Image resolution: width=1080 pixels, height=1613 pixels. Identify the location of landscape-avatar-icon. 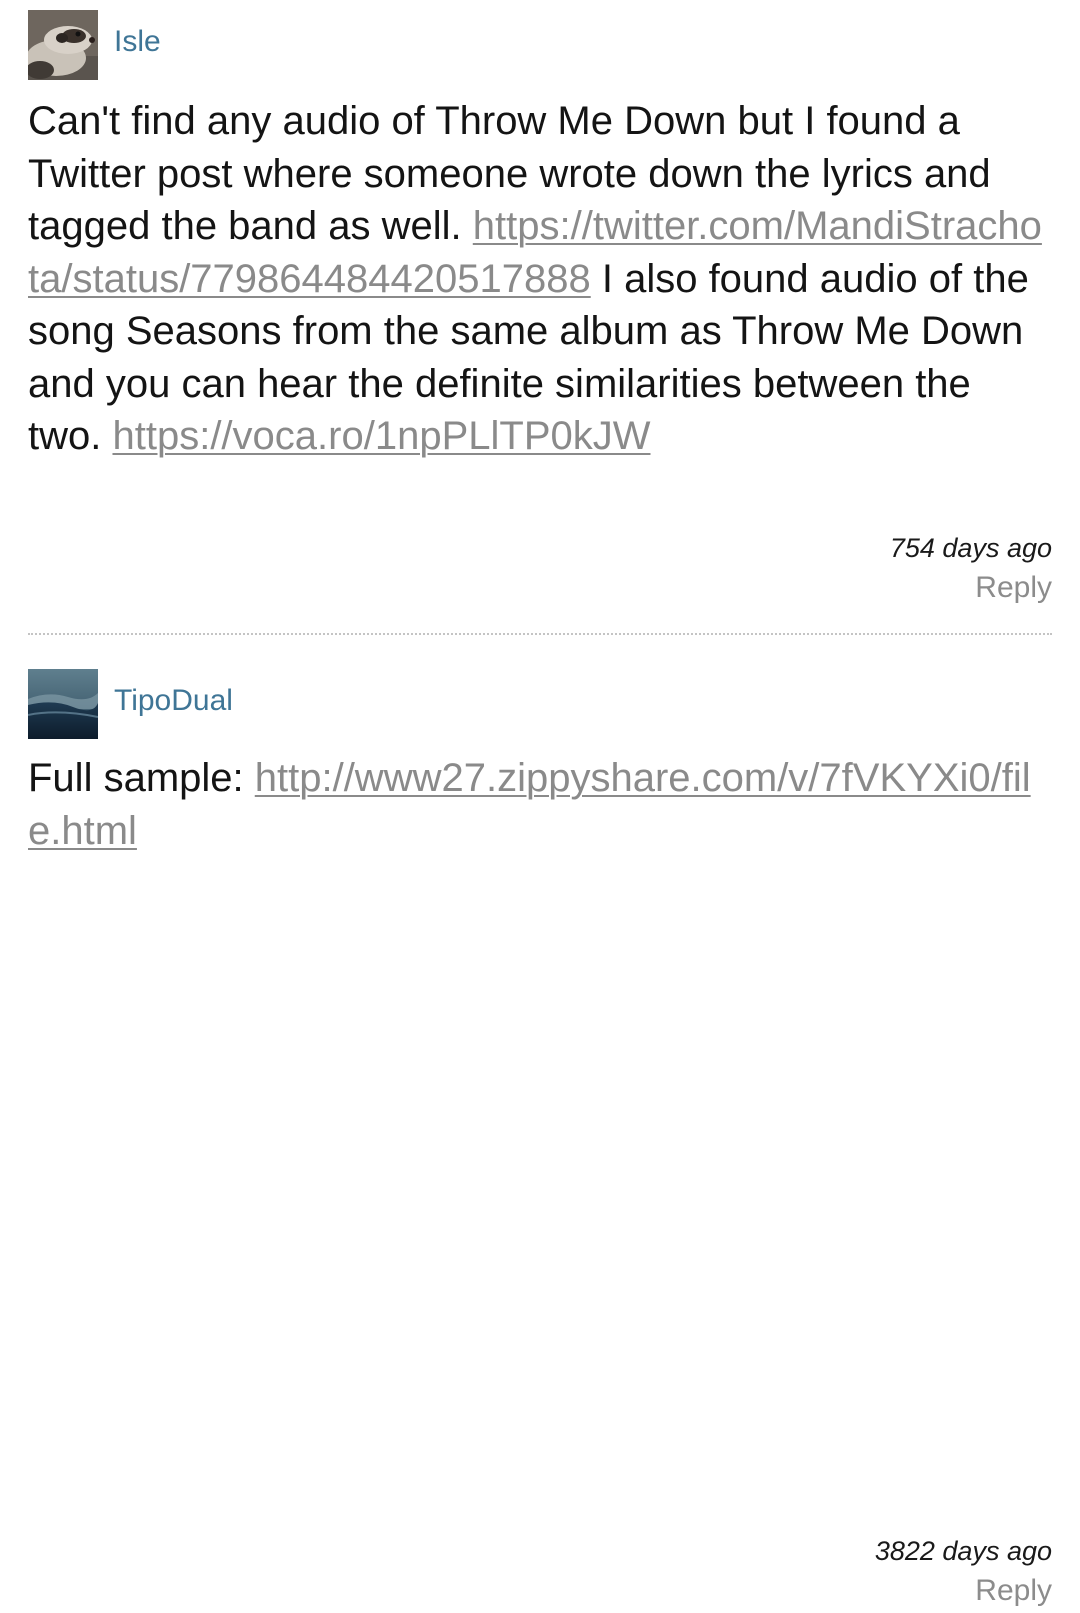
(63, 704).